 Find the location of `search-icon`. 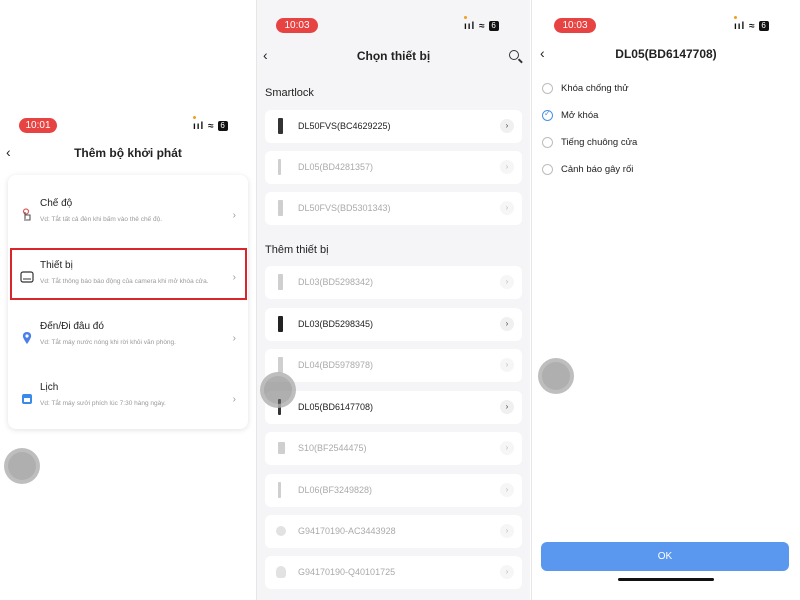

search-icon is located at coordinates (514, 55).